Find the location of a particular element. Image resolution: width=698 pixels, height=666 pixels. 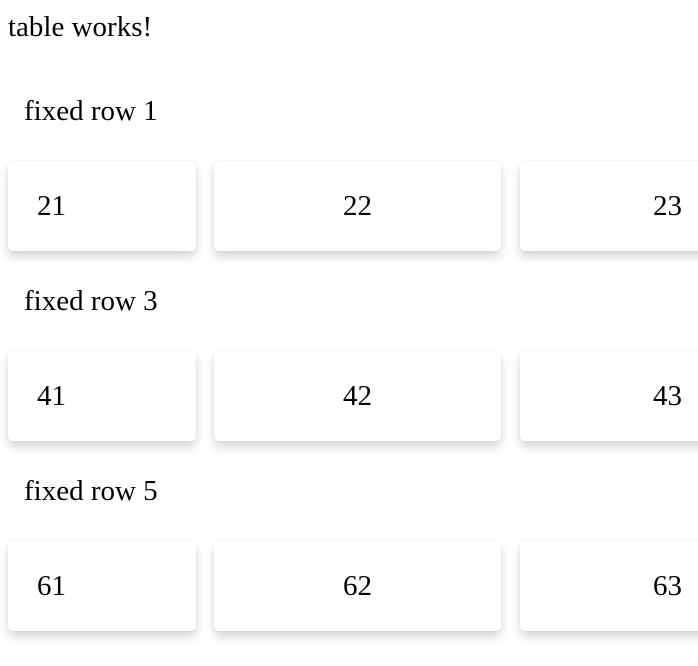

table-cell-61: 61 is located at coordinates (102, 586).